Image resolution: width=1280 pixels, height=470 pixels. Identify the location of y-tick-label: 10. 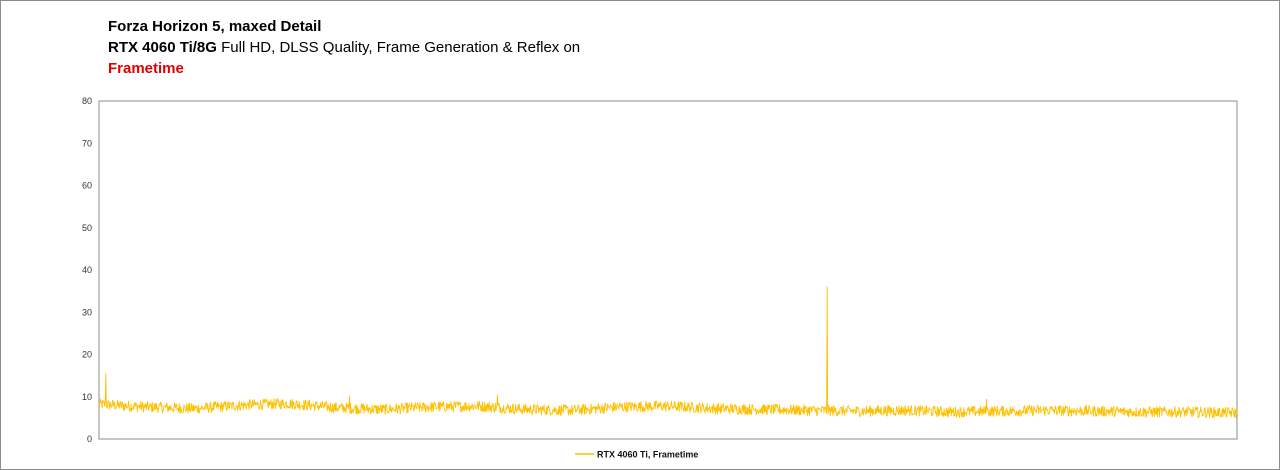
(87, 397).